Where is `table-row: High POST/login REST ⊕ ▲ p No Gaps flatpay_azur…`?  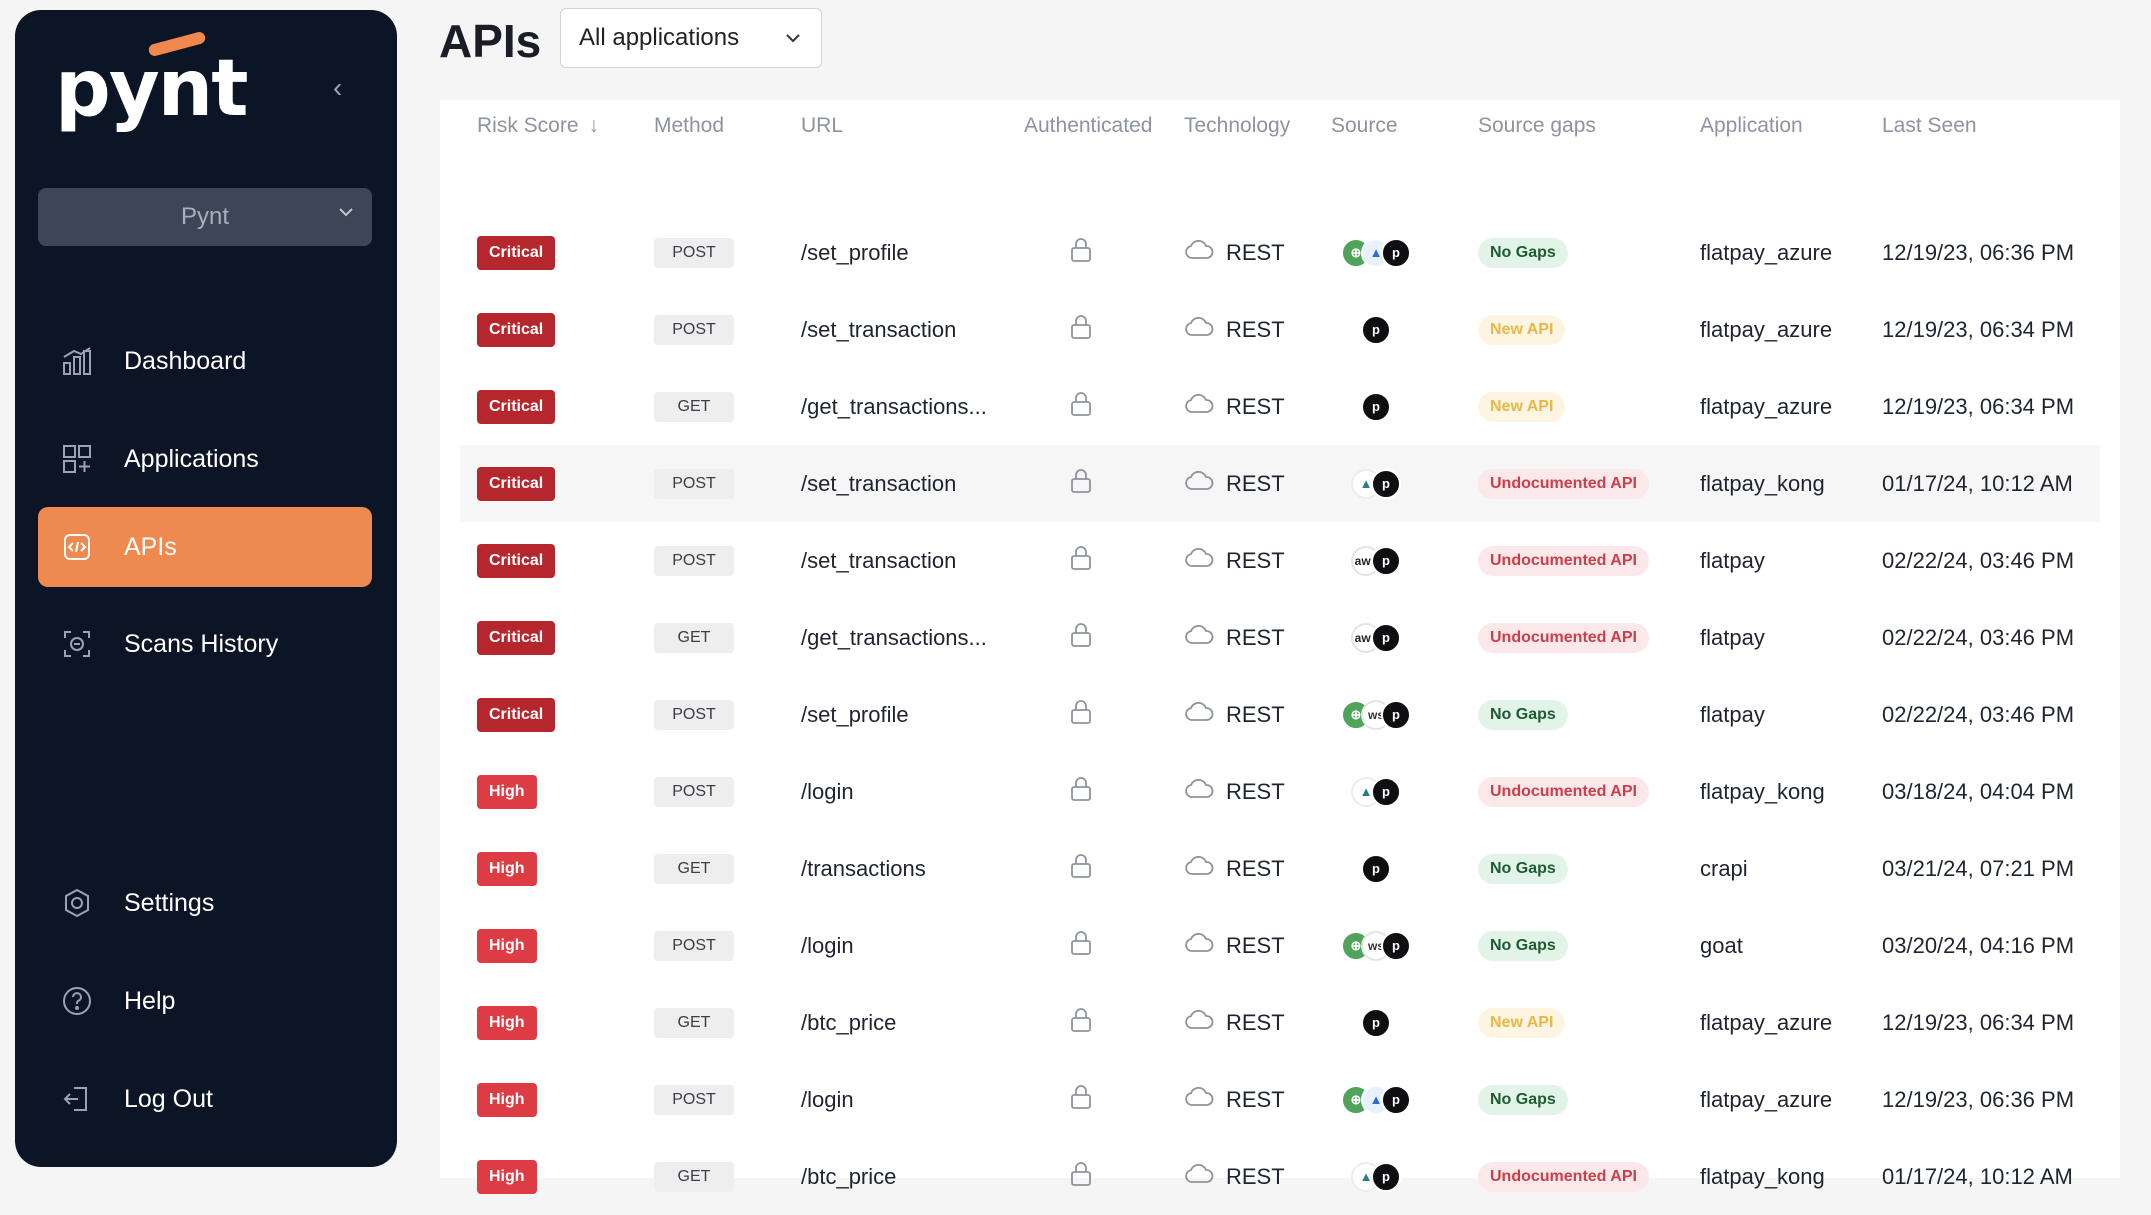
table-row: High POST/login REST ⊕ ▲ p No Gaps flatpay_azur… is located at coordinates (1280, 1099).